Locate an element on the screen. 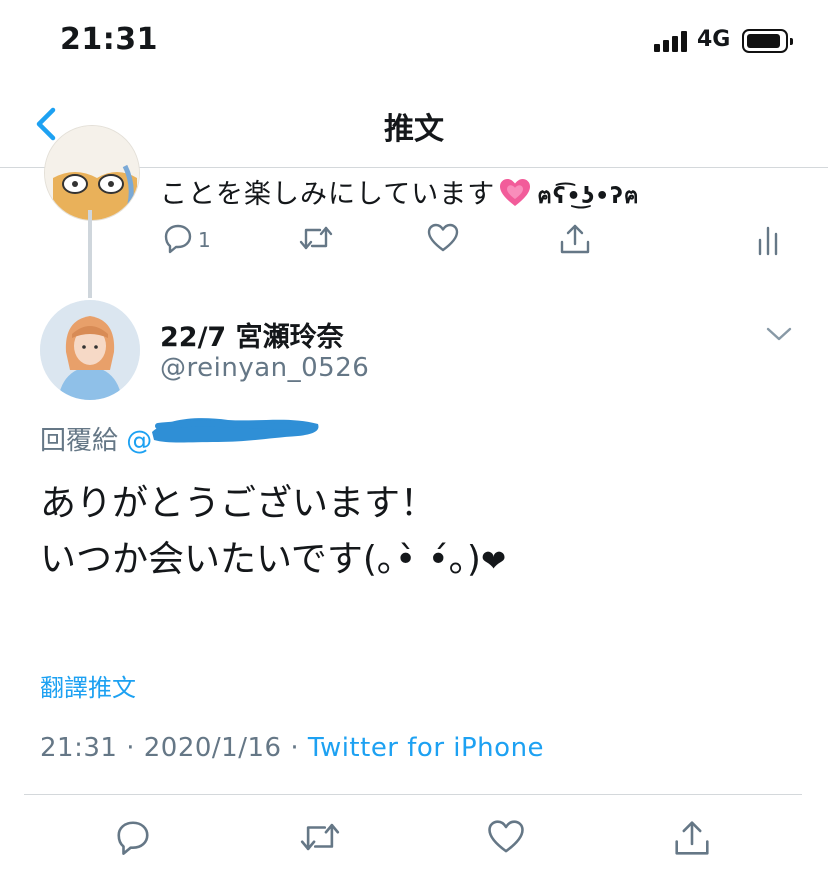  previous-tweet-text: ことを楽しみにしています ฅʕ͡•͜ʖ•ʔฅ is located at coordinates (400, 192).